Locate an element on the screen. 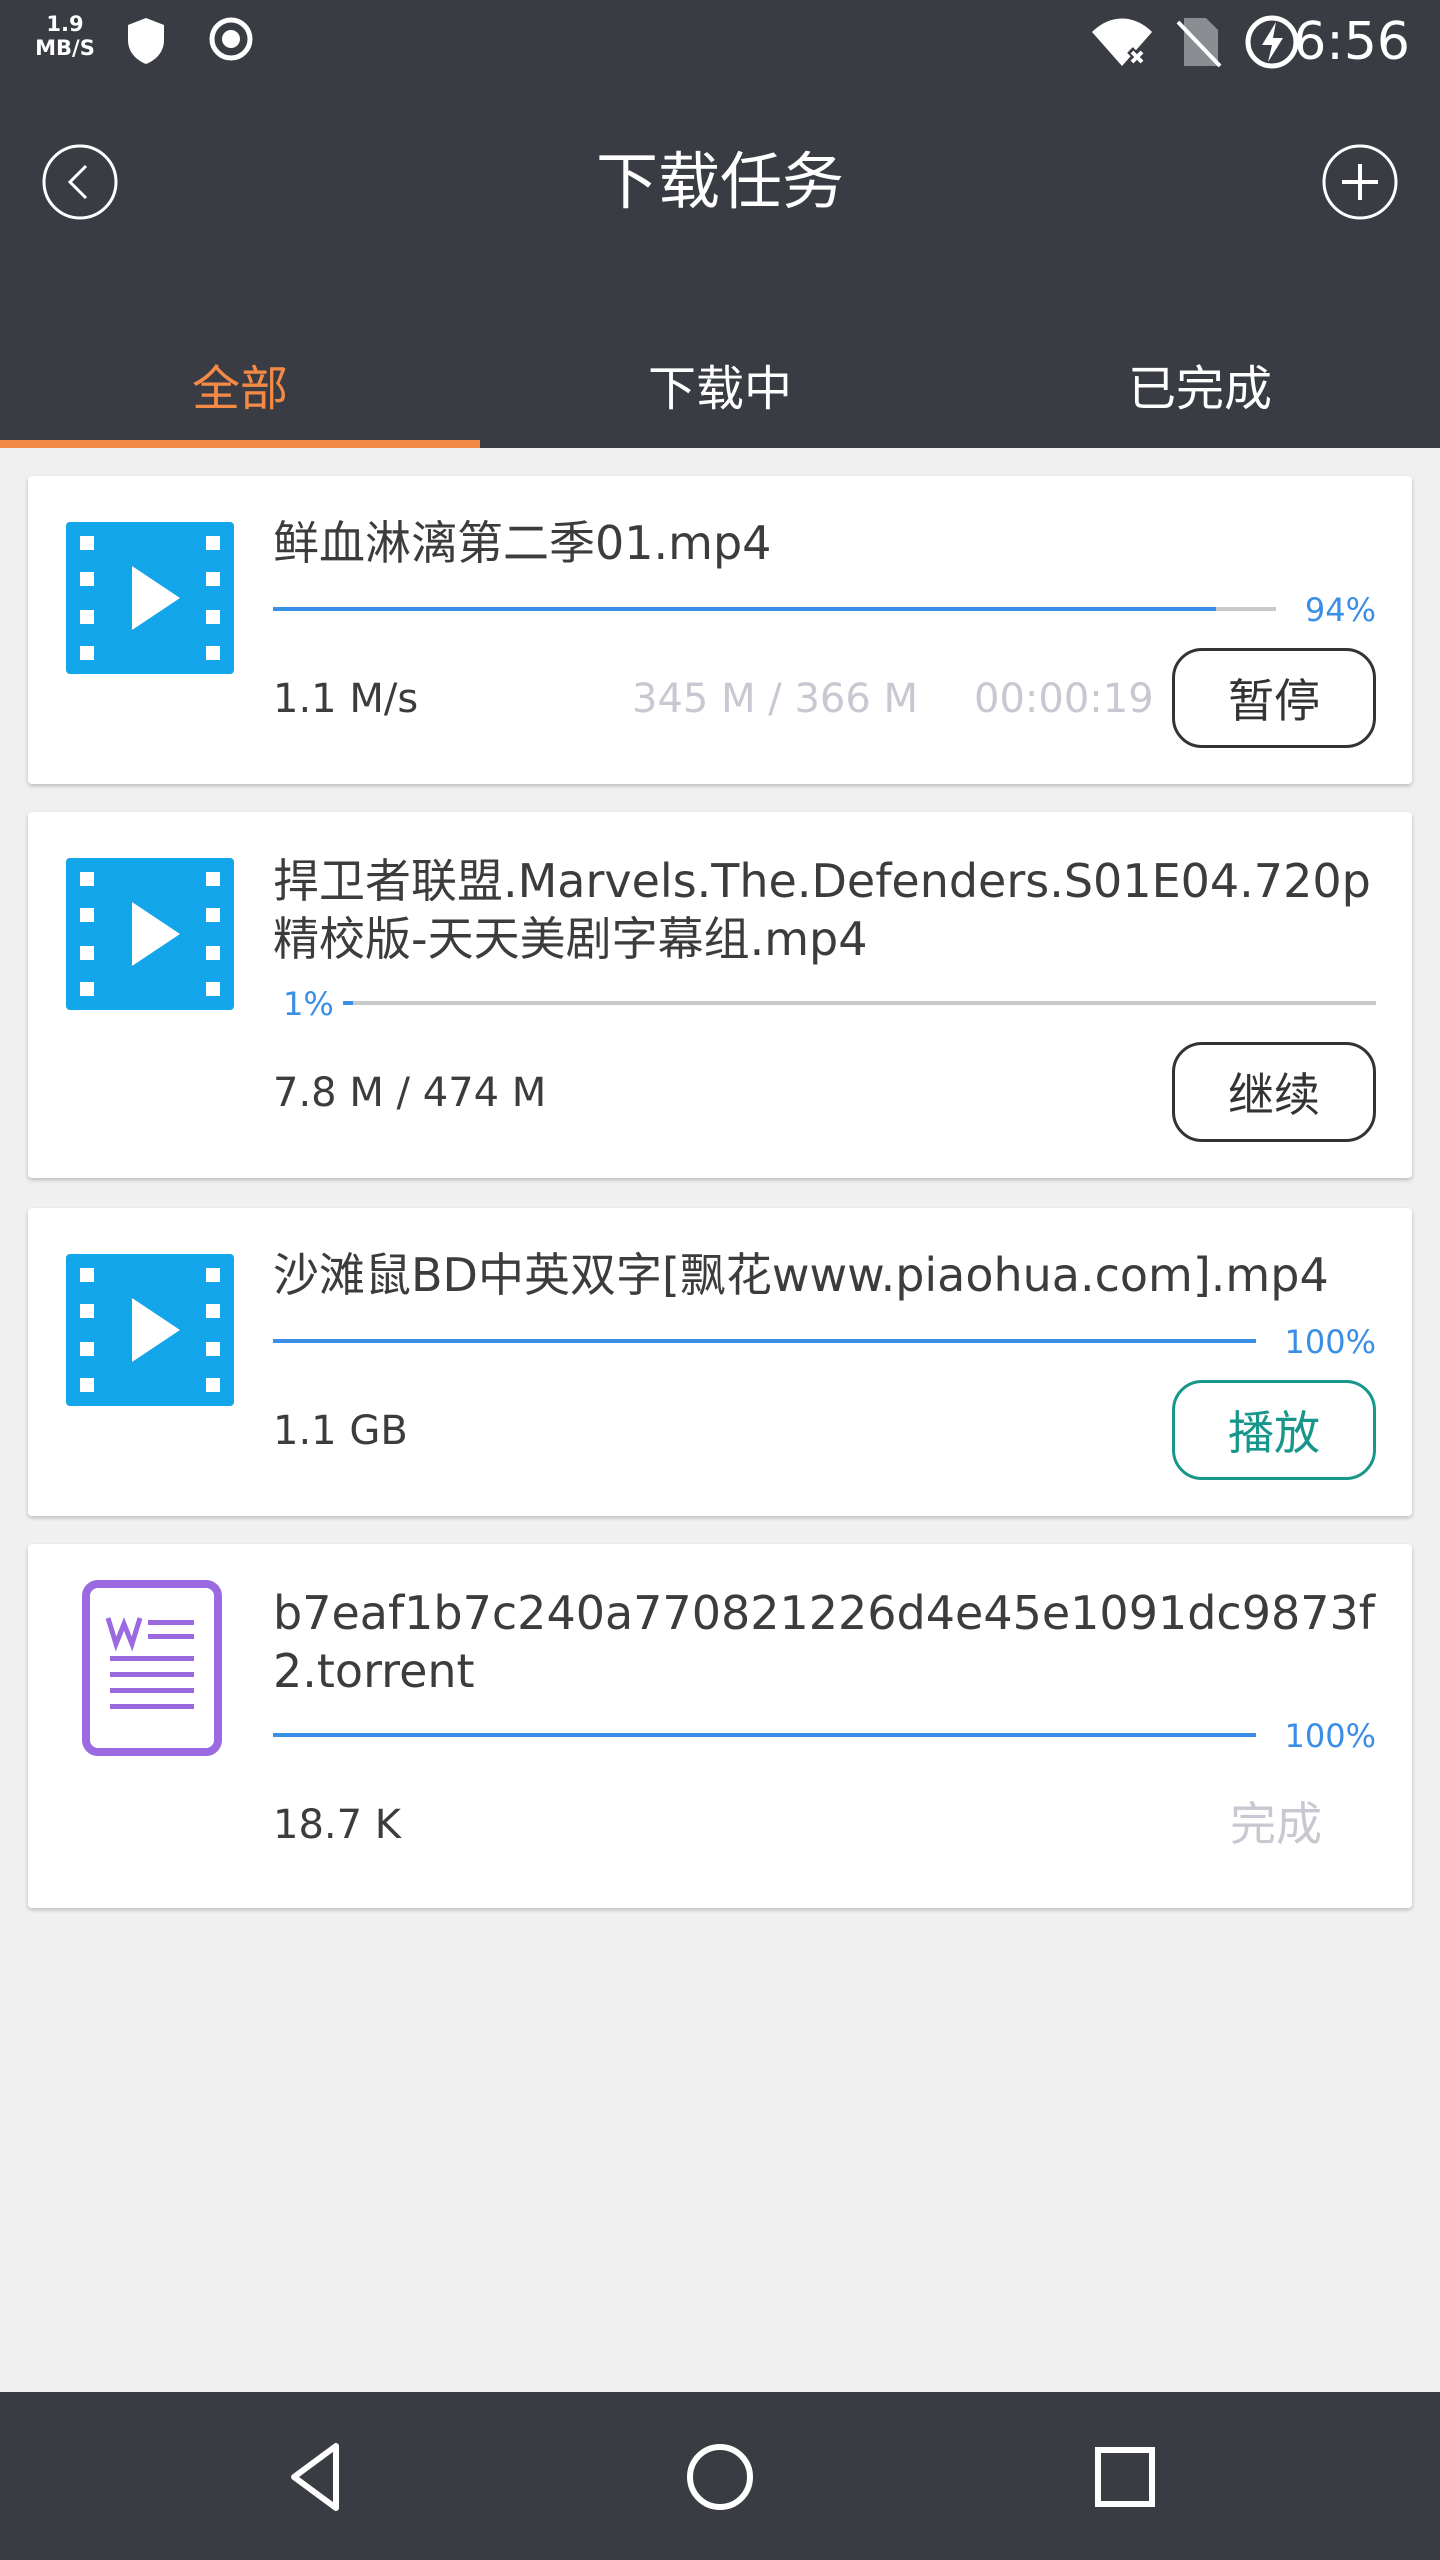  completed-label: 完成 is located at coordinates (1276, 1824).